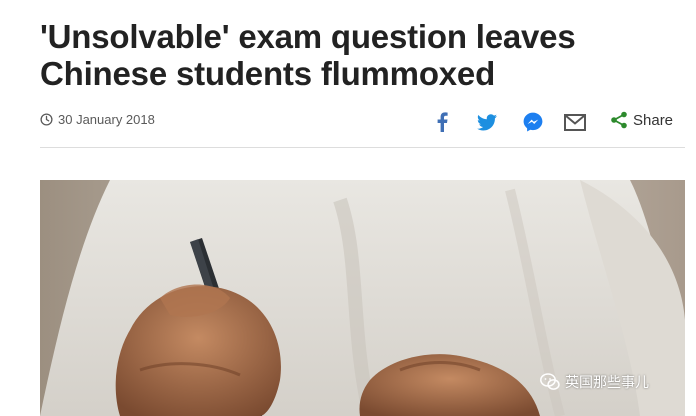 This screenshot has height=416, width=696. What do you see at coordinates (653, 120) in the screenshot?
I see `share-label: Share` at bounding box center [653, 120].